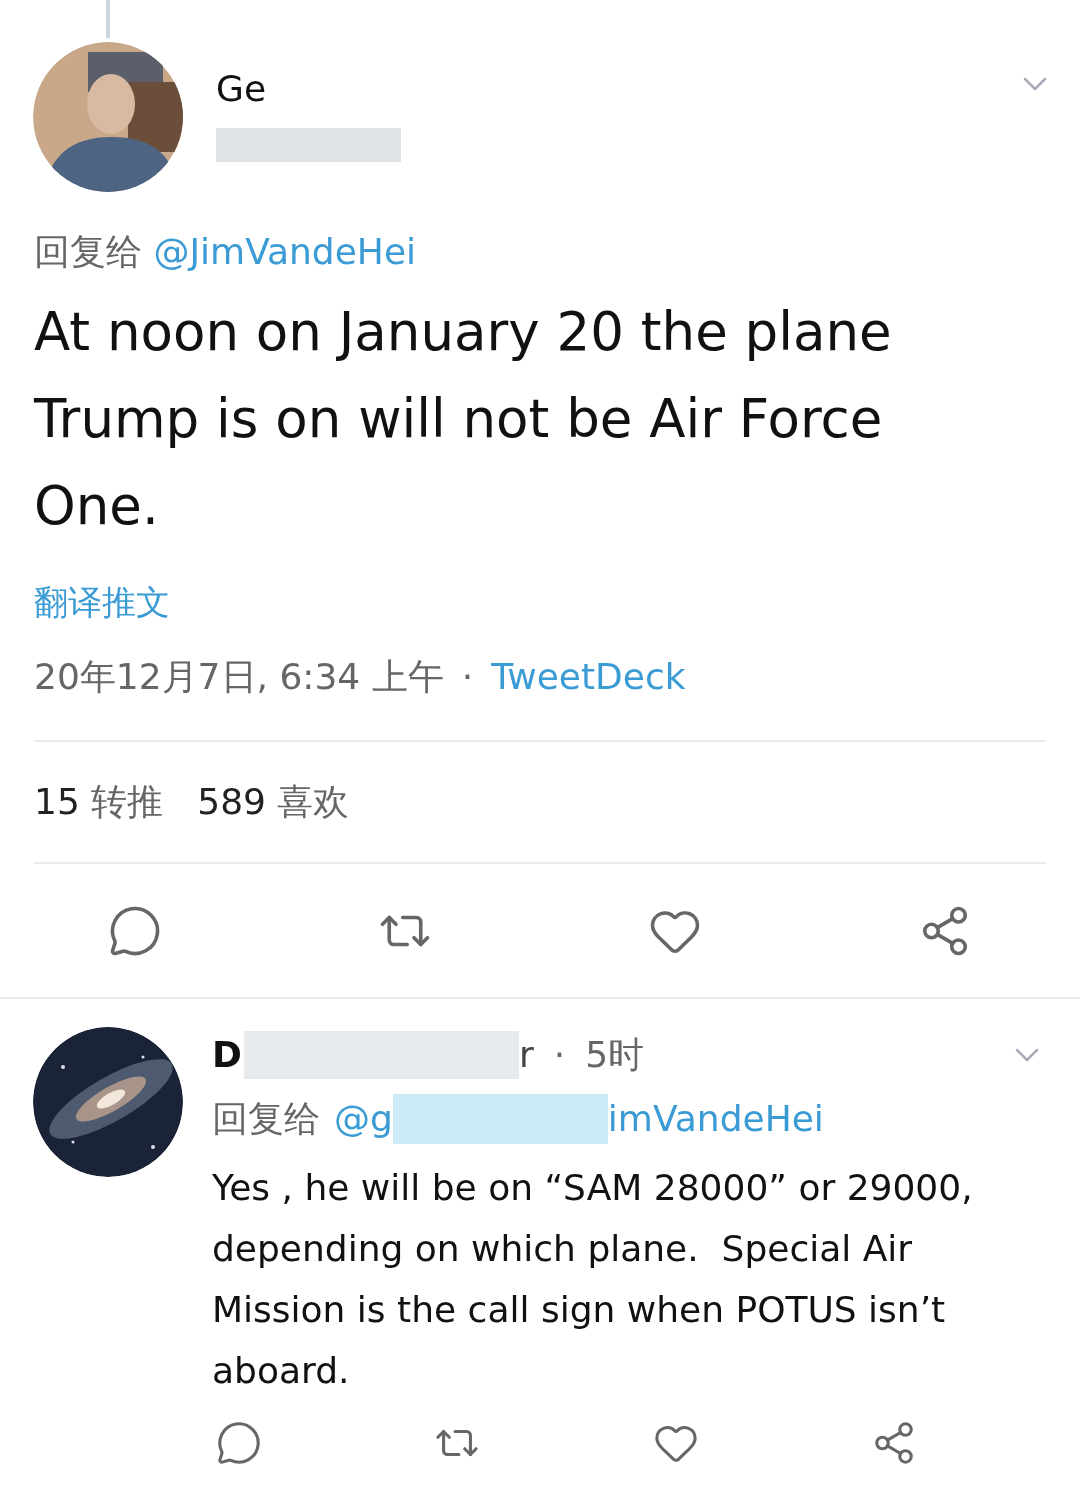  What do you see at coordinates (615, 1055) in the screenshot?
I see `reply-time: 5时` at bounding box center [615, 1055].